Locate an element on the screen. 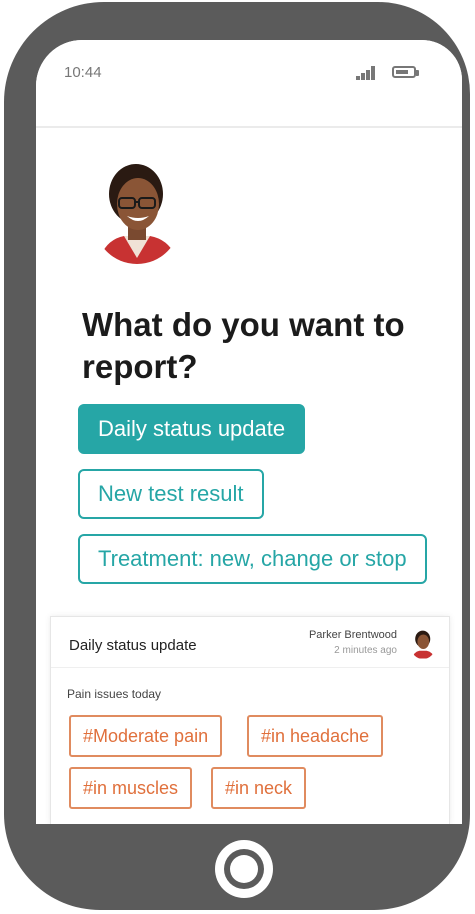 The width and height of the screenshot is (475, 914). status-time: 10:44 is located at coordinates (83, 72).